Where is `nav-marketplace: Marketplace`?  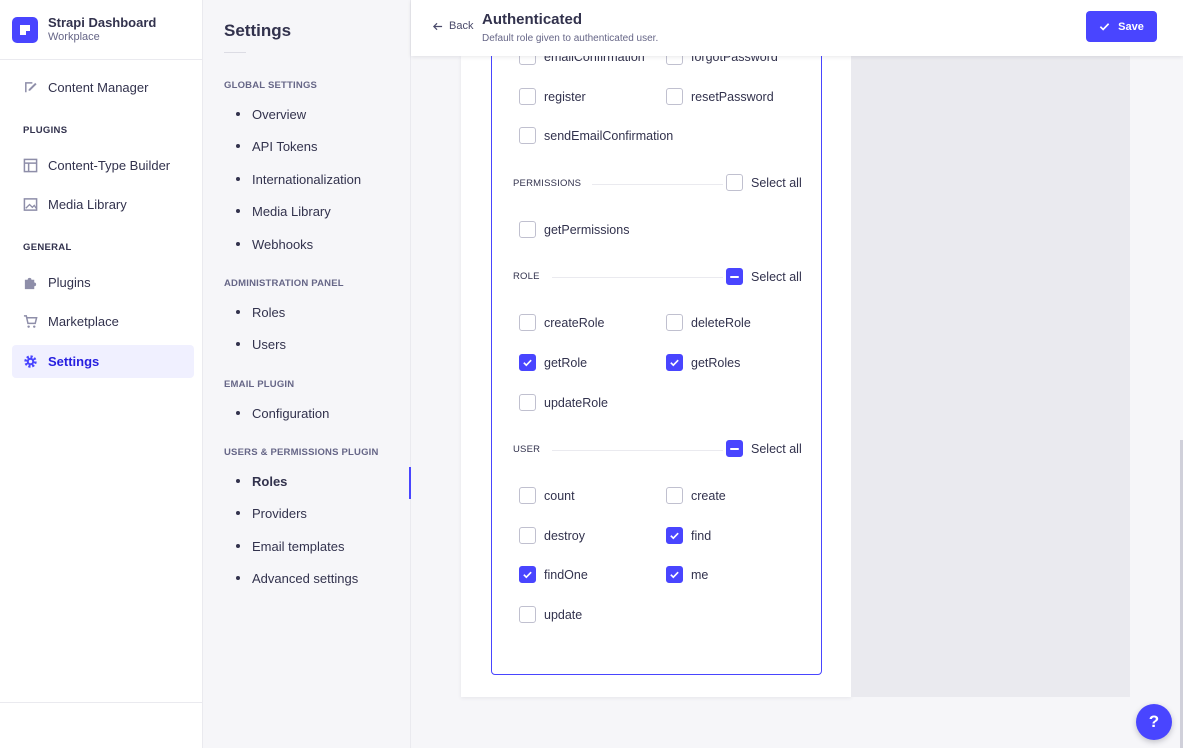
nav-marketplace: Marketplace is located at coordinates (103, 321).